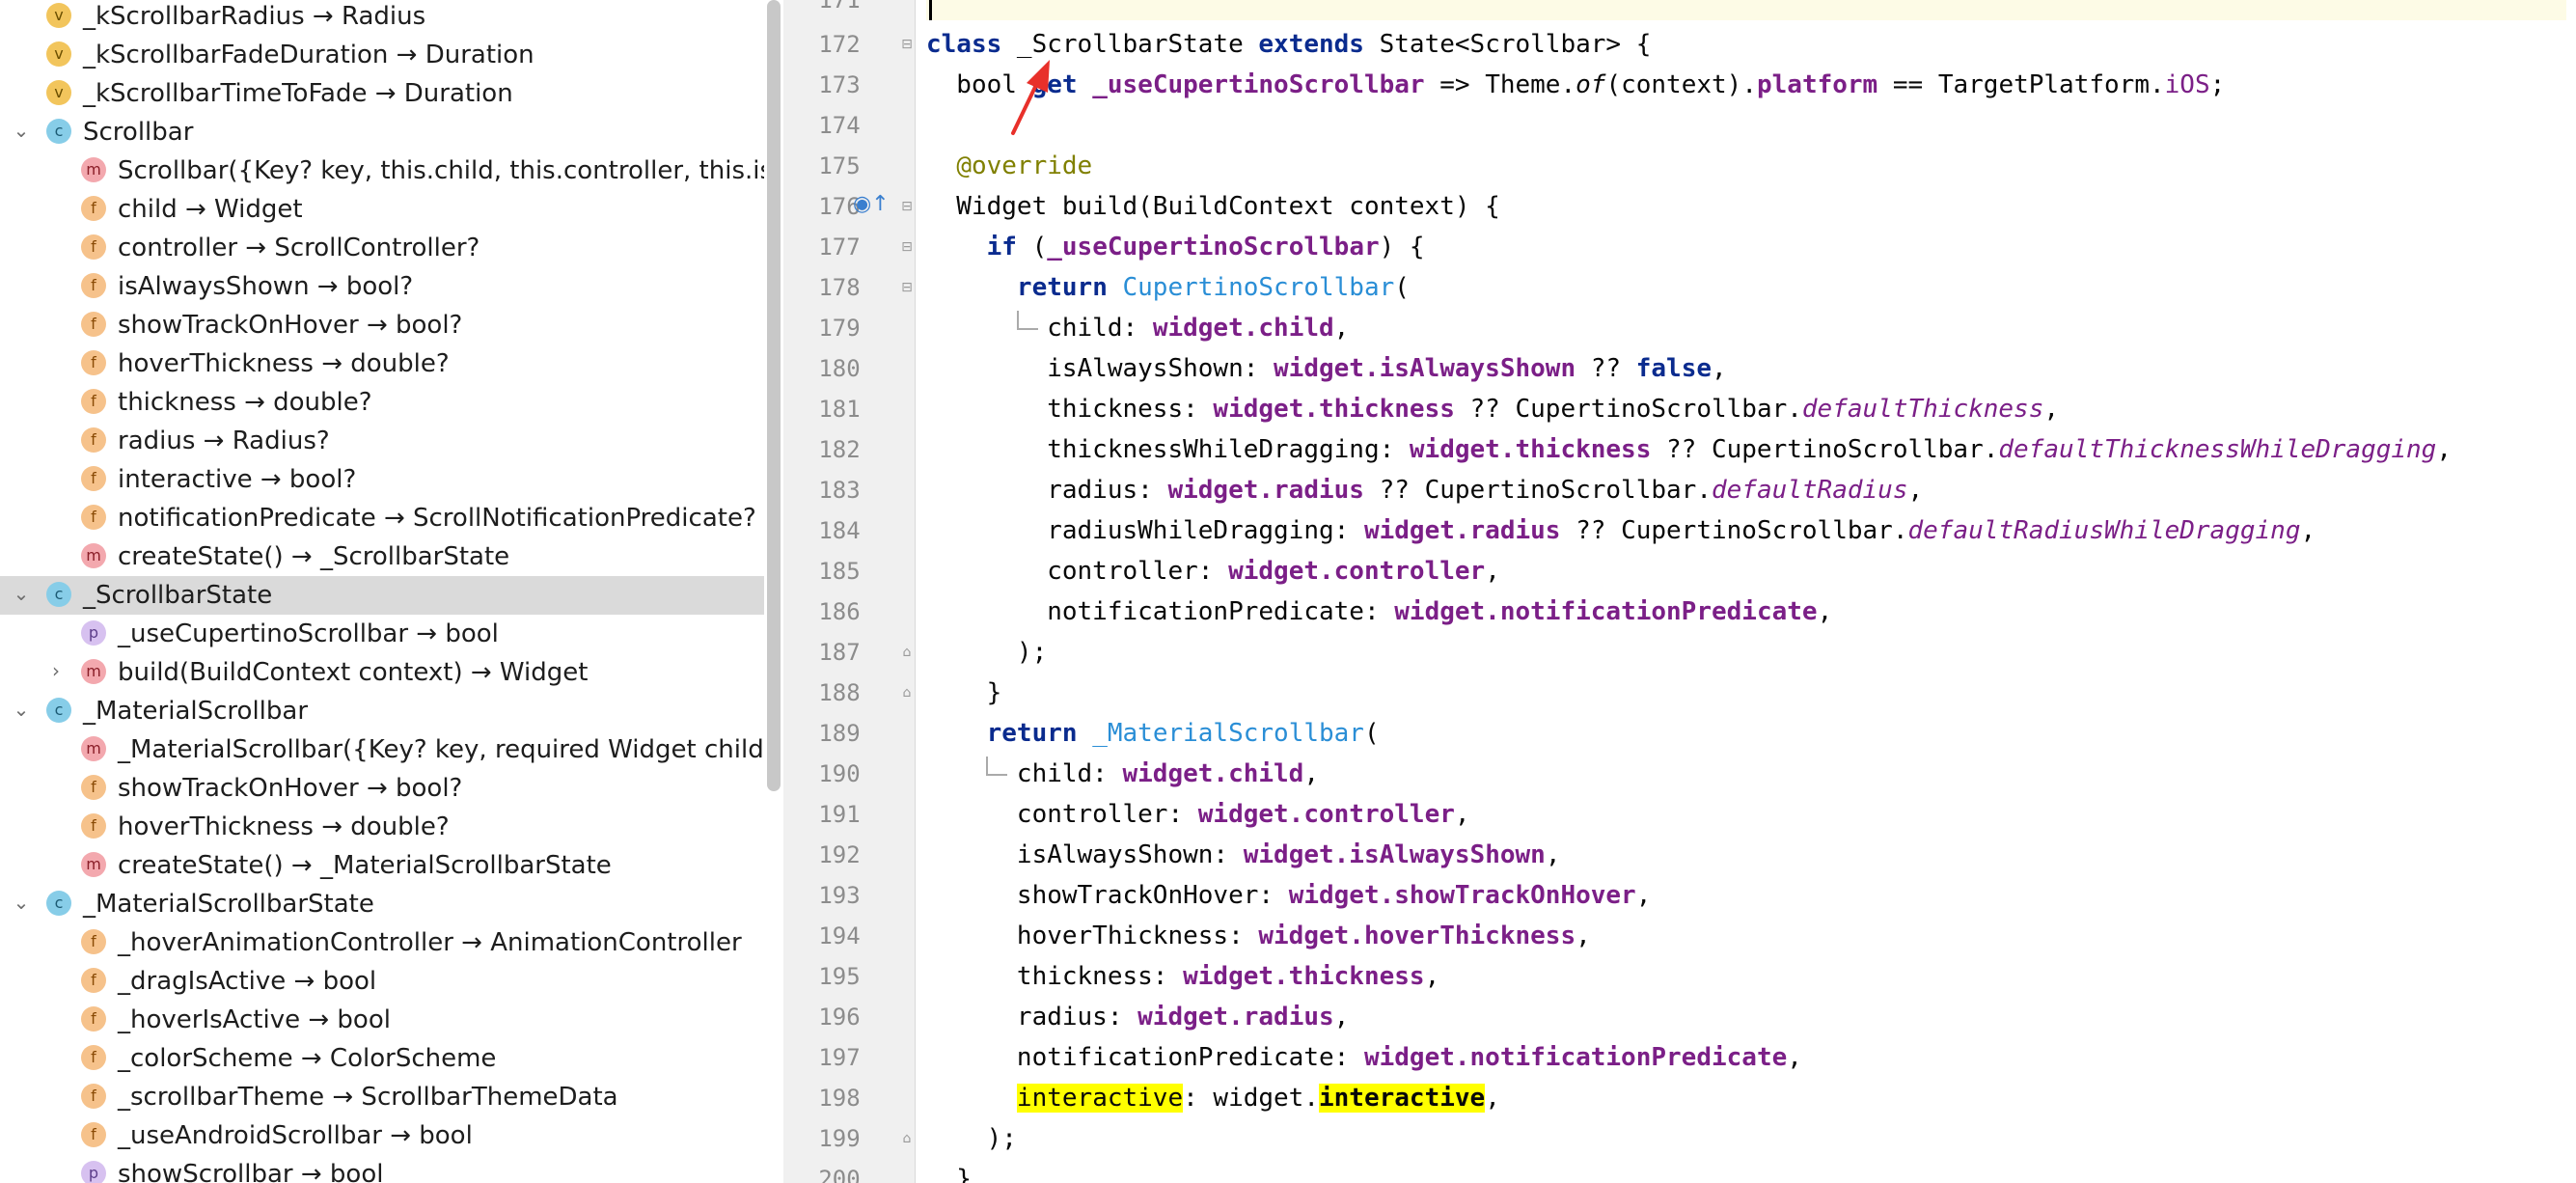 This screenshot has height=1183, width=2576. Describe the element at coordinates (840, 125) in the screenshot. I see `line-number: 174` at that location.